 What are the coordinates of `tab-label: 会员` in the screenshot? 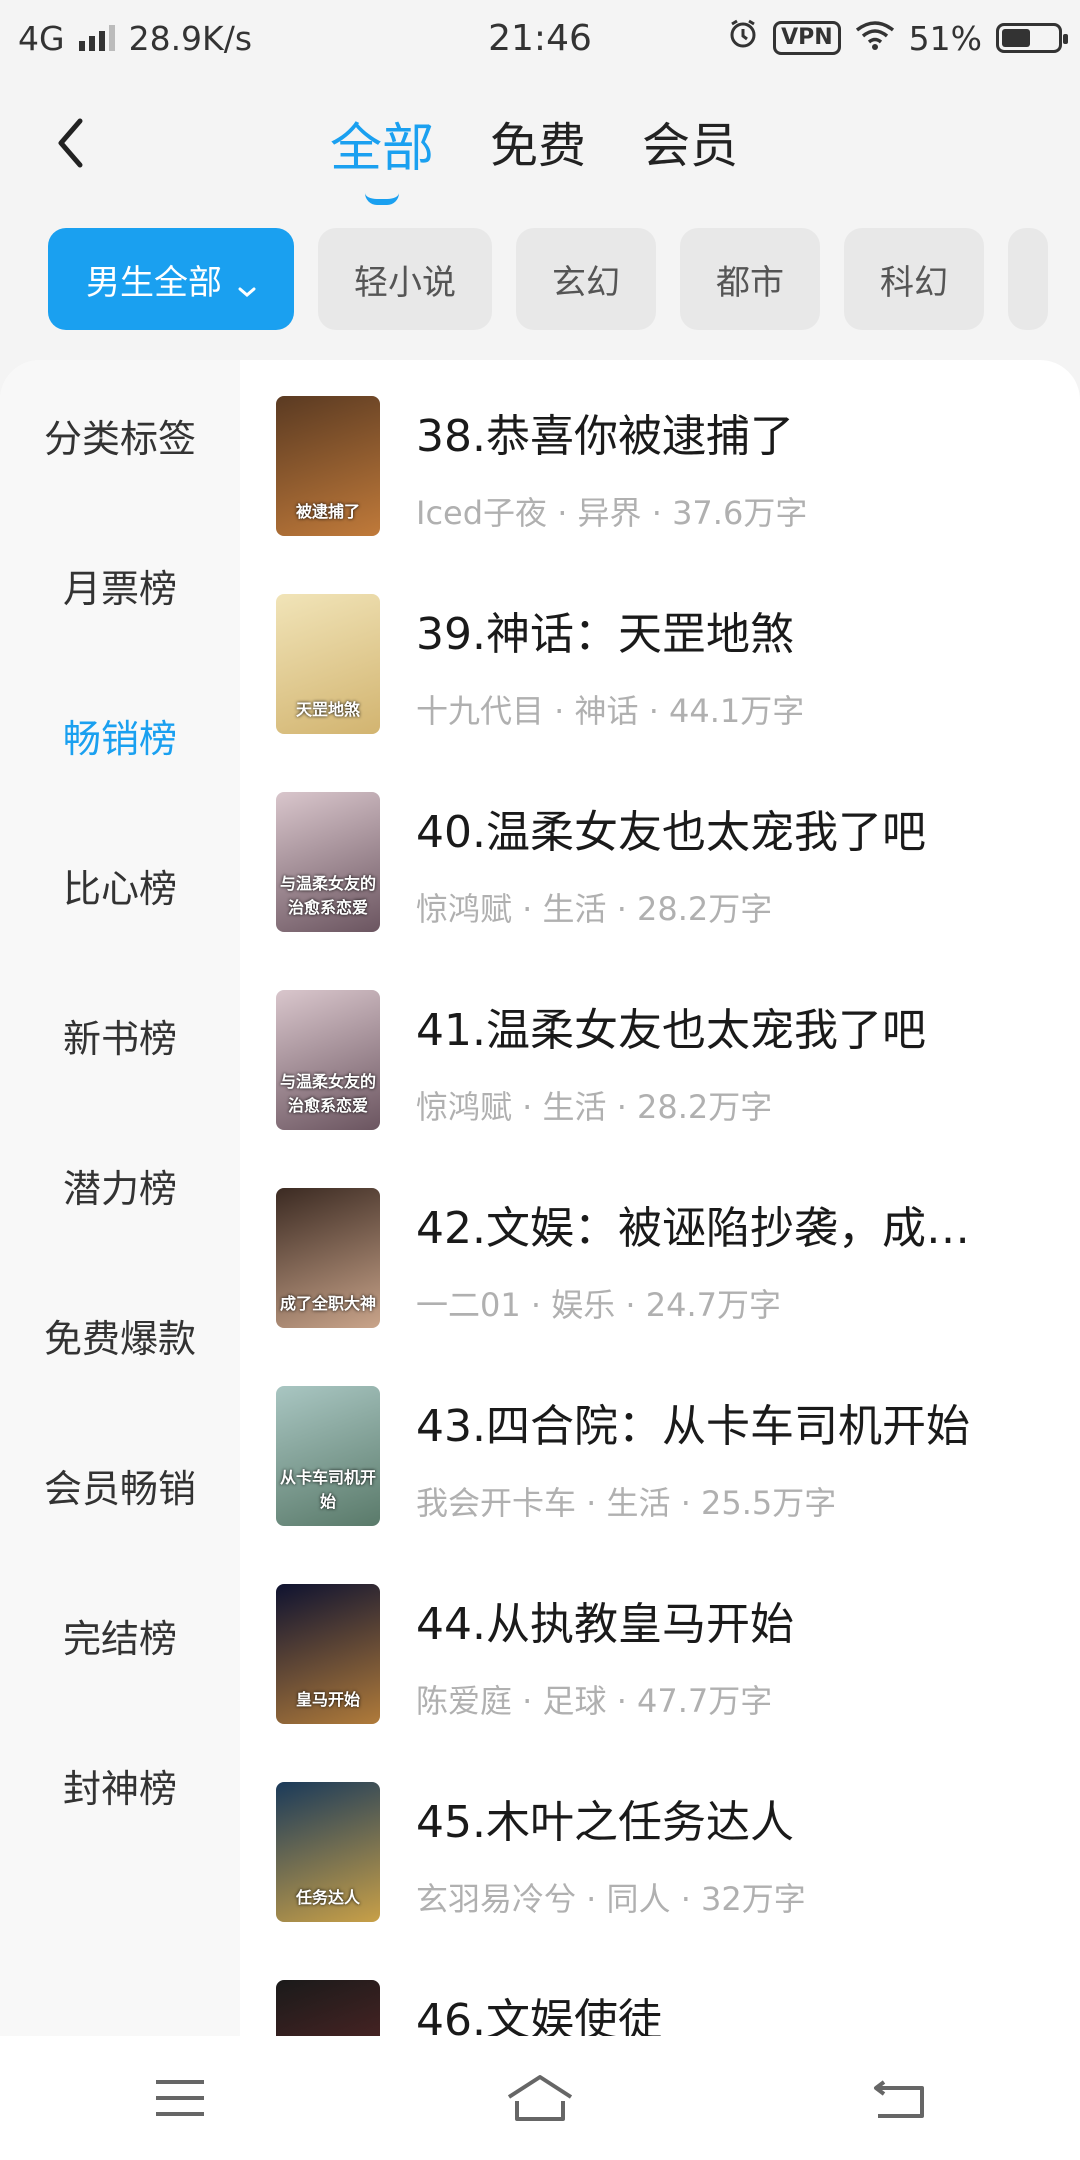 It's located at (690, 146).